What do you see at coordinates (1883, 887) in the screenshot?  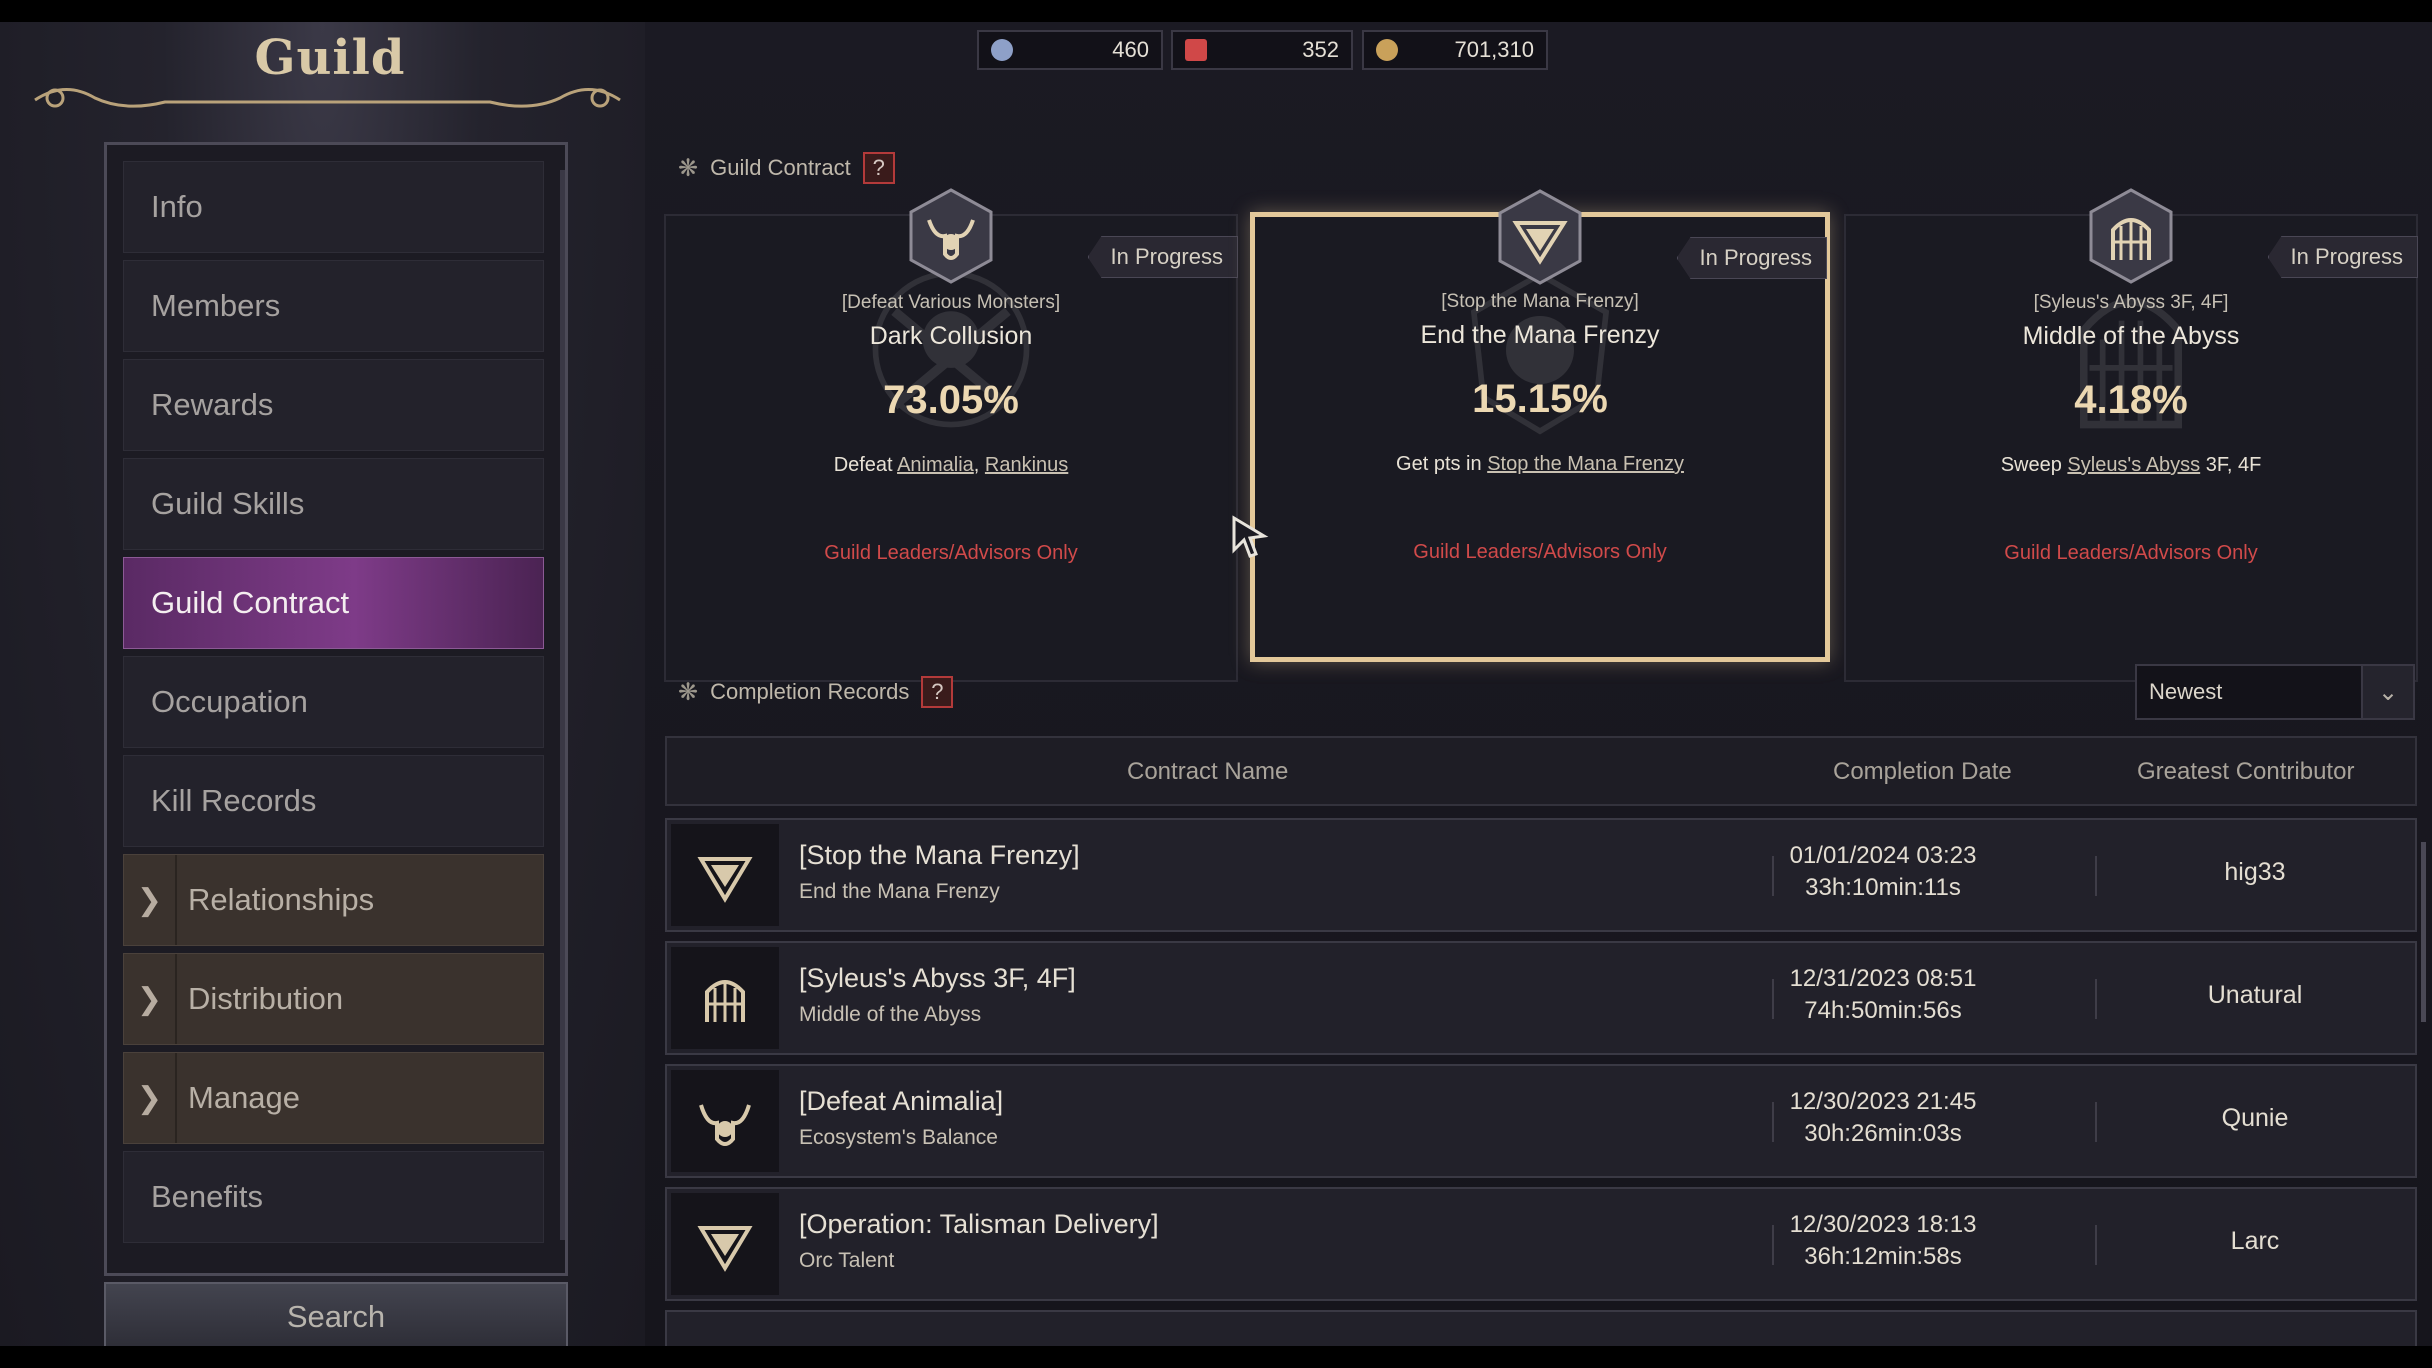 I see `completion-duration: 33h:10min:11s` at bounding box center [1883, 887].